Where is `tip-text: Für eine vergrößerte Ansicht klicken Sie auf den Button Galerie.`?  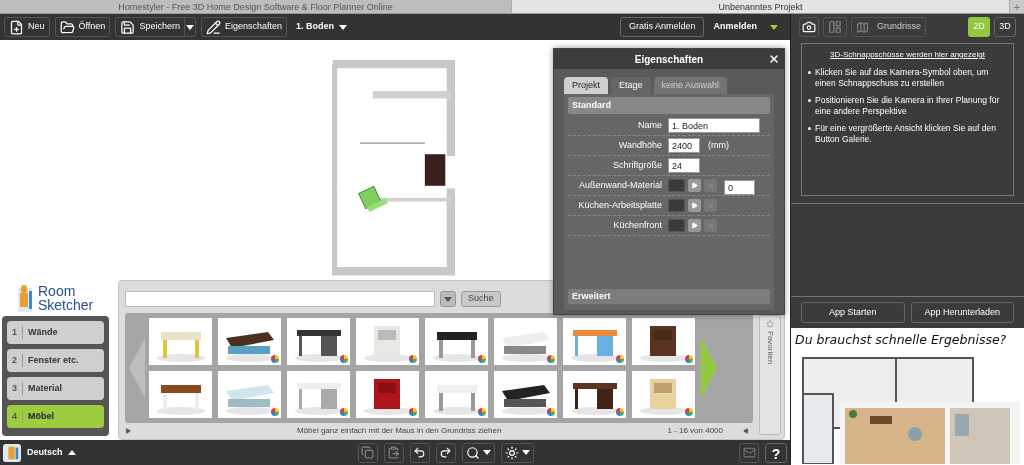
tip-text: Für eine vergrößerte Ansicht klicken Sie auf den Button Galerie. is located at coordinates (906, 134).